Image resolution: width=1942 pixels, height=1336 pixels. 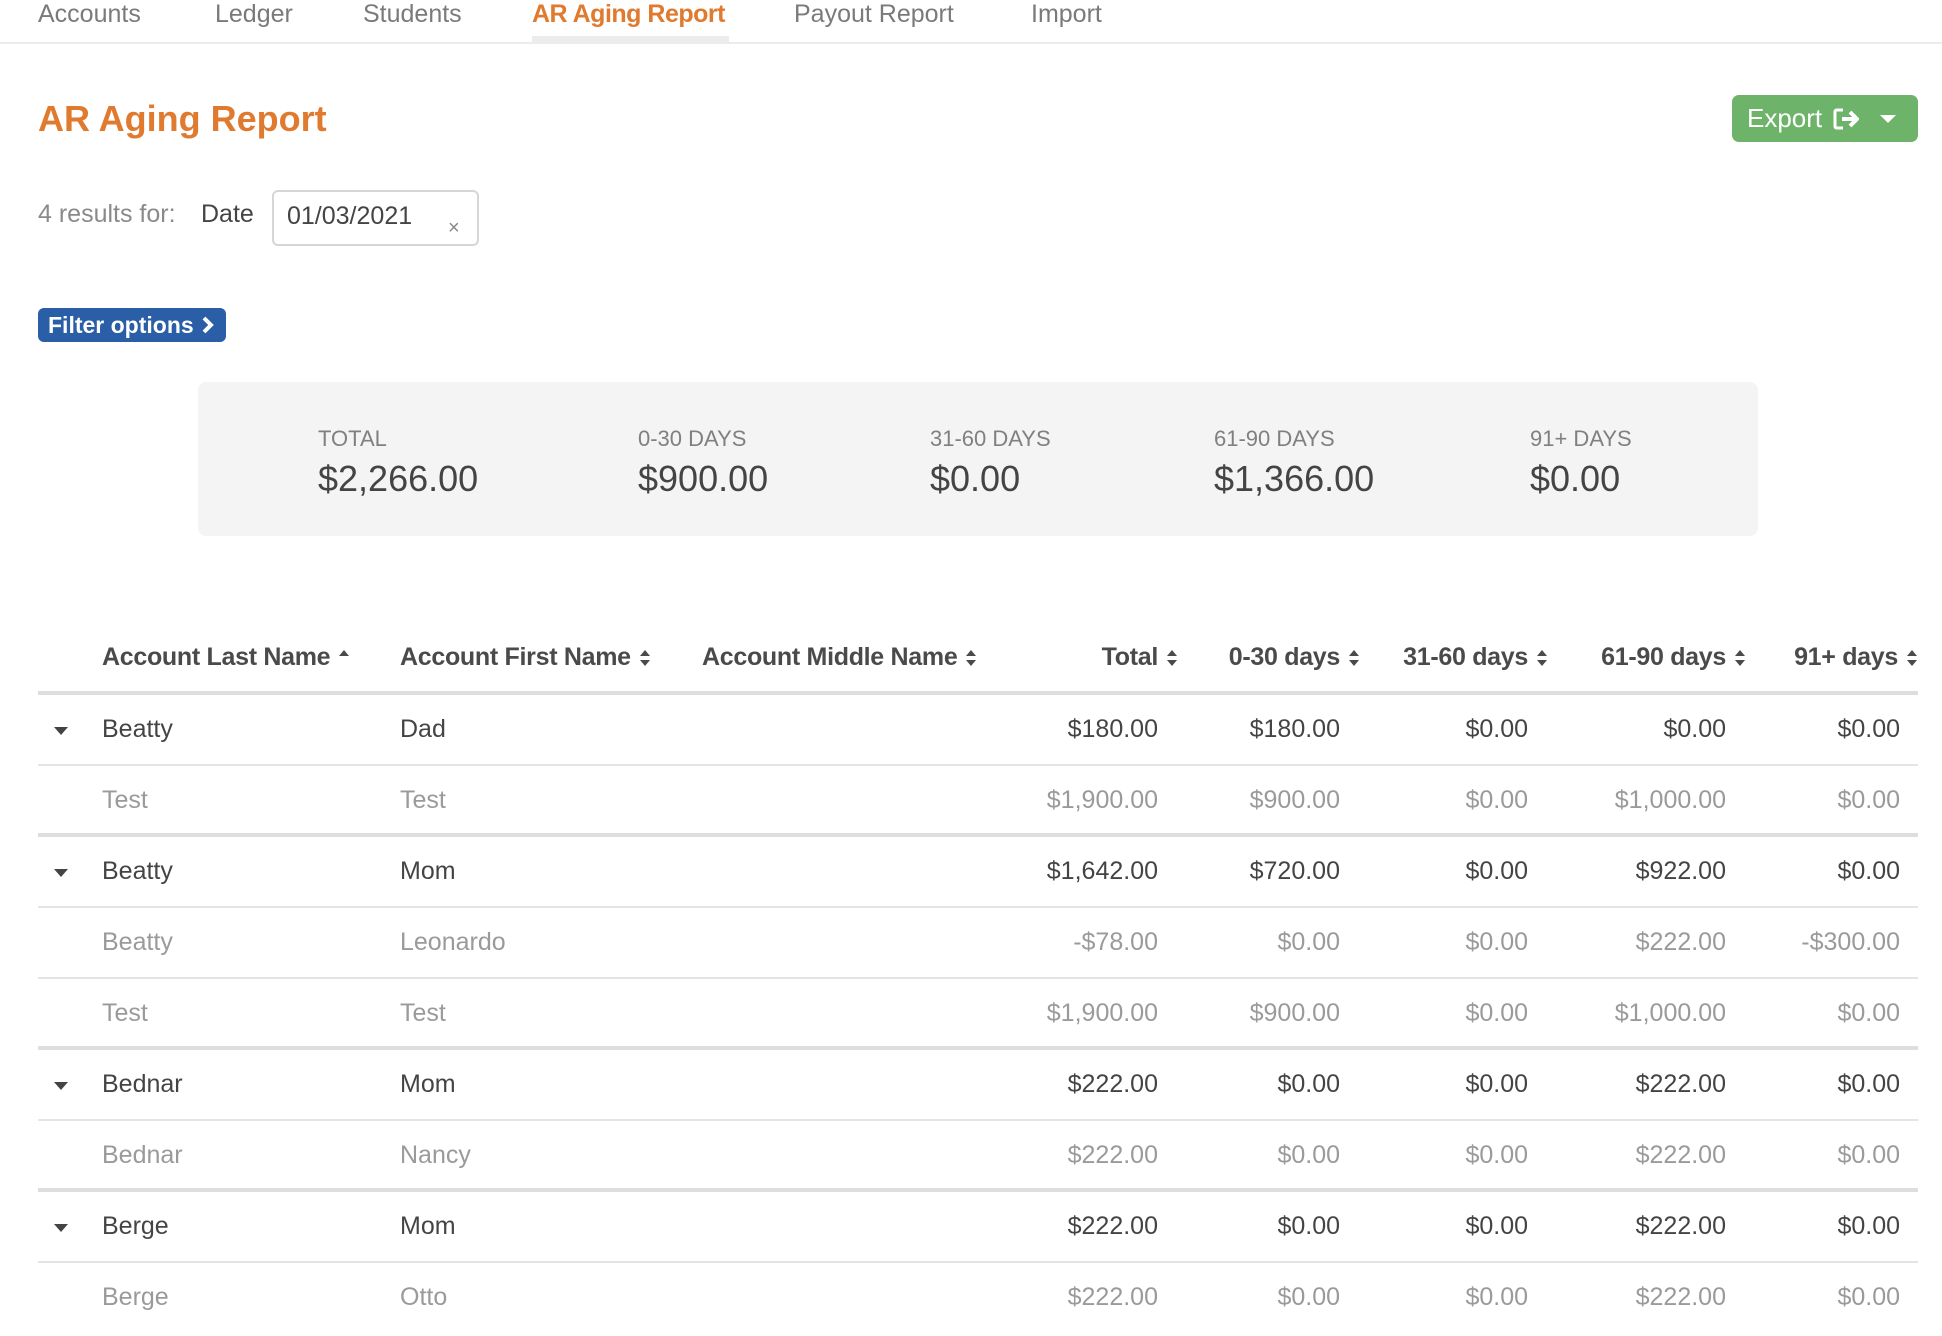 I want to click on column-header-0-30-days: 0-30 days, so click(x=1294, y=657).